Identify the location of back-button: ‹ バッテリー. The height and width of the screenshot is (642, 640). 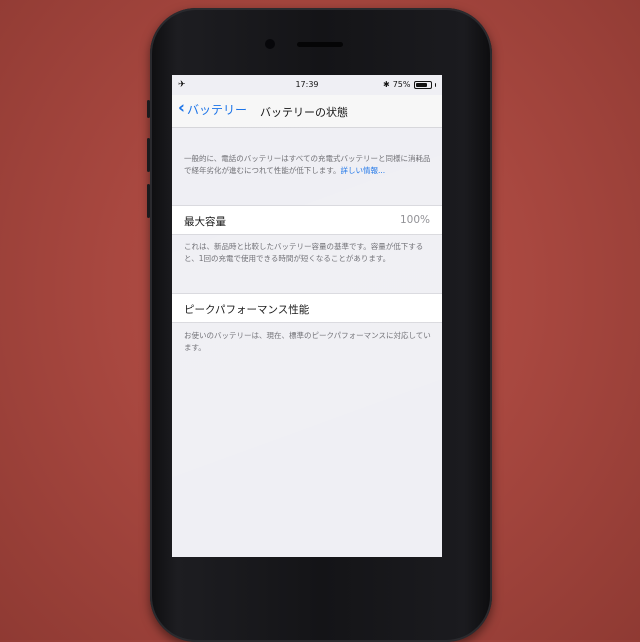
(213, 108).